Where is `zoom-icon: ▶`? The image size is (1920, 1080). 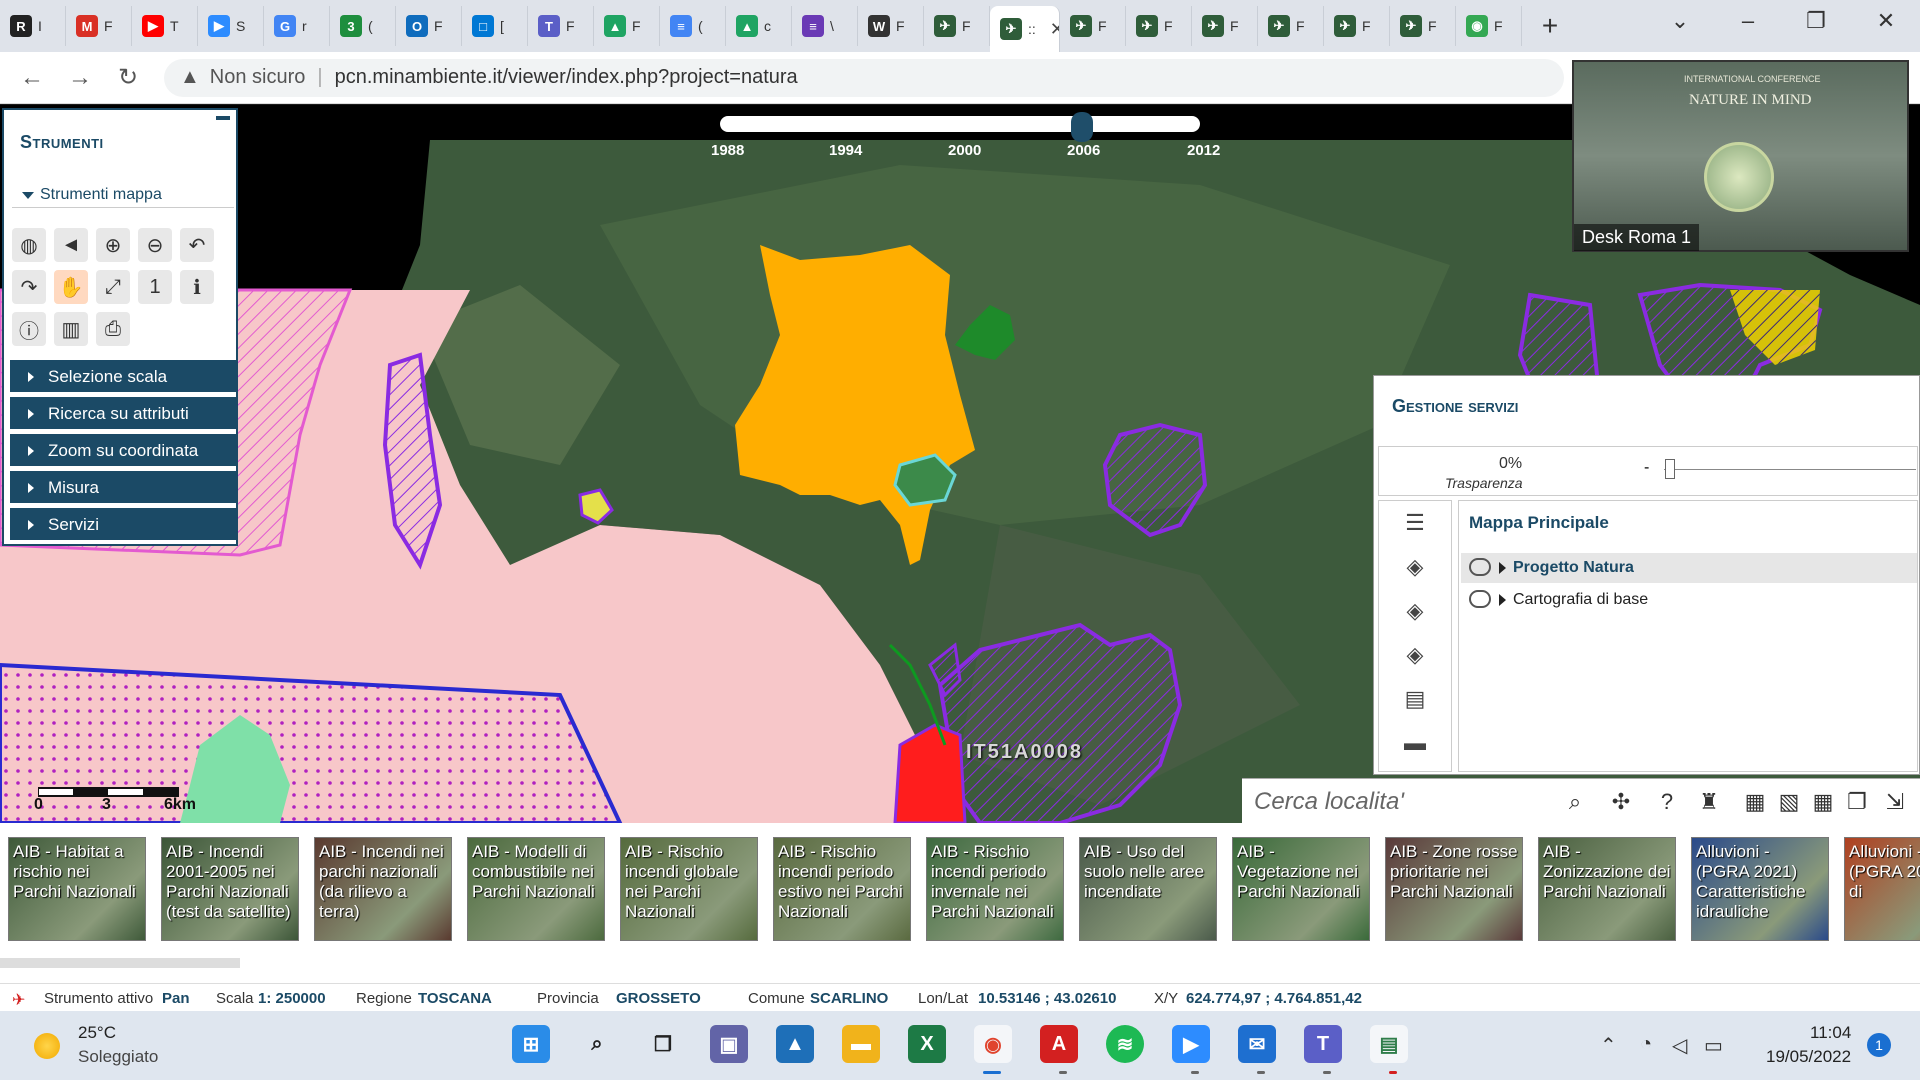 zoom-icon: ▶ is located at coordinates (1191, 1044).